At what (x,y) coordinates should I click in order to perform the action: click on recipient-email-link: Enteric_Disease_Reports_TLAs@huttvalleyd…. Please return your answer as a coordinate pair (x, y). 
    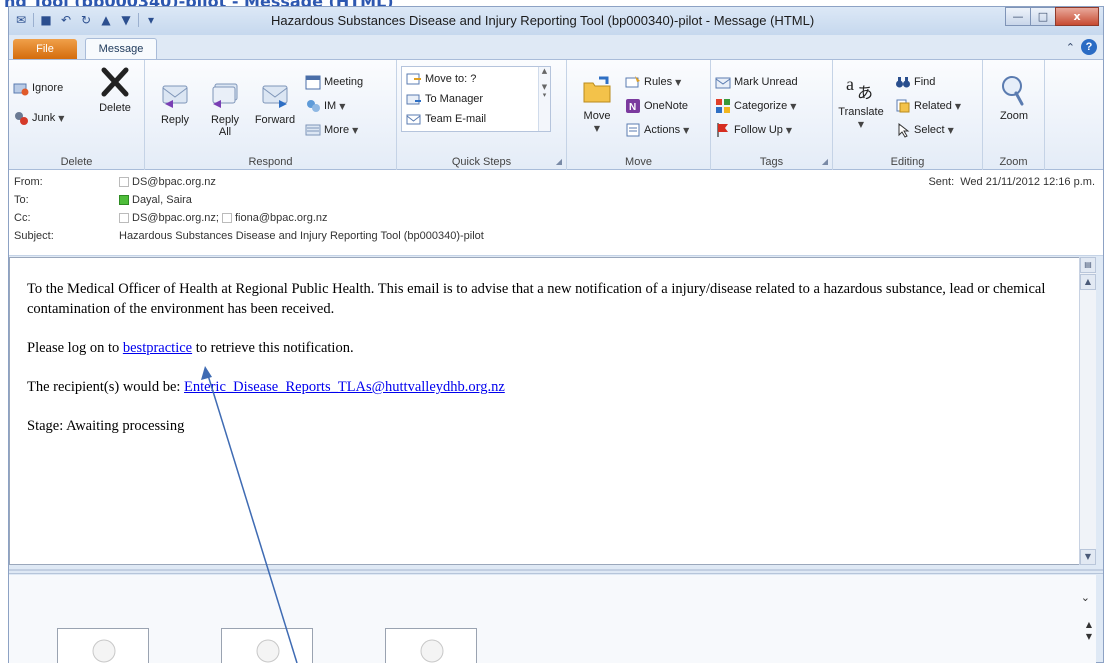
    Looking at the image, I should click on (344, 387).